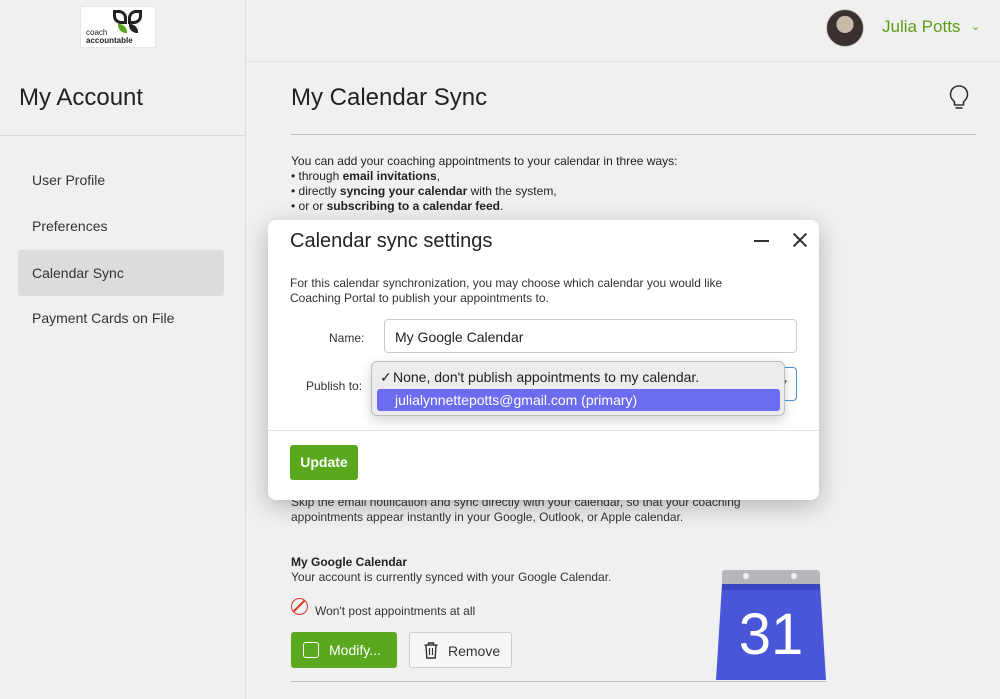  Describe the element at coordinates (558, 681) in the screenshot. I see `section-divider` at that location.